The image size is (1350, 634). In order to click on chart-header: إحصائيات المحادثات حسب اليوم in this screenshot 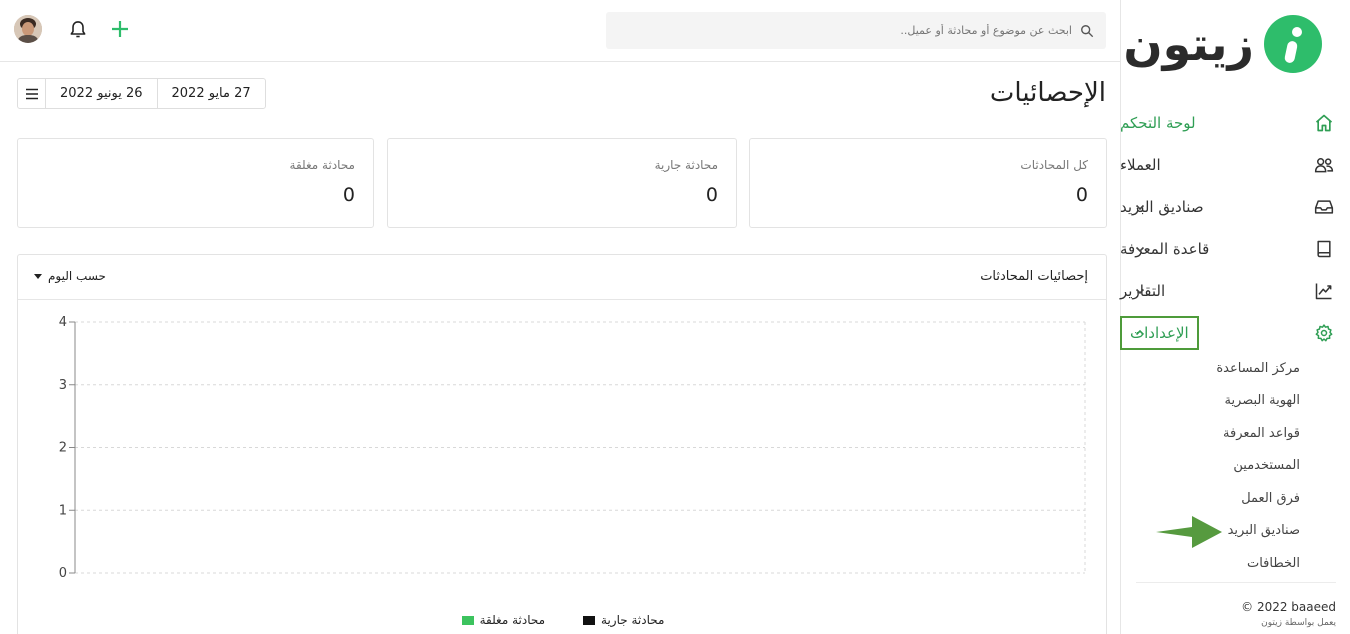, I will do `click(562, 277)`.